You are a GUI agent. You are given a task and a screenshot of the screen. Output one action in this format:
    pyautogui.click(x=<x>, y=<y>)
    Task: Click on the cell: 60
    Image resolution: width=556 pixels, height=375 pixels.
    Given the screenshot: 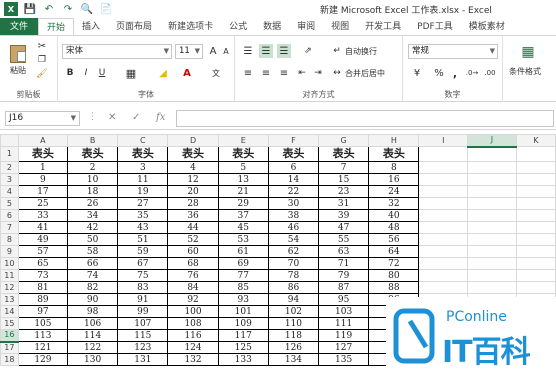 What is the action you would take?
    pyautogui.click(x=193, y=251)
    